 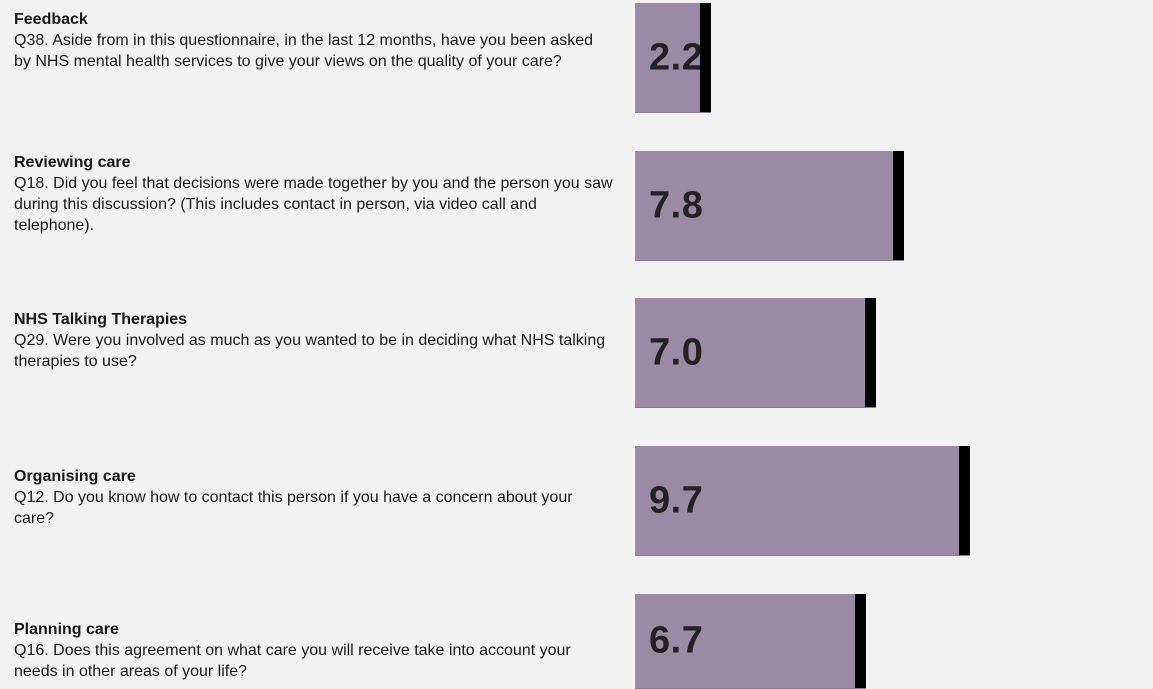 I want to click on bar-nhs-talking-therapies: 7.0, so click(x=755, y=353).